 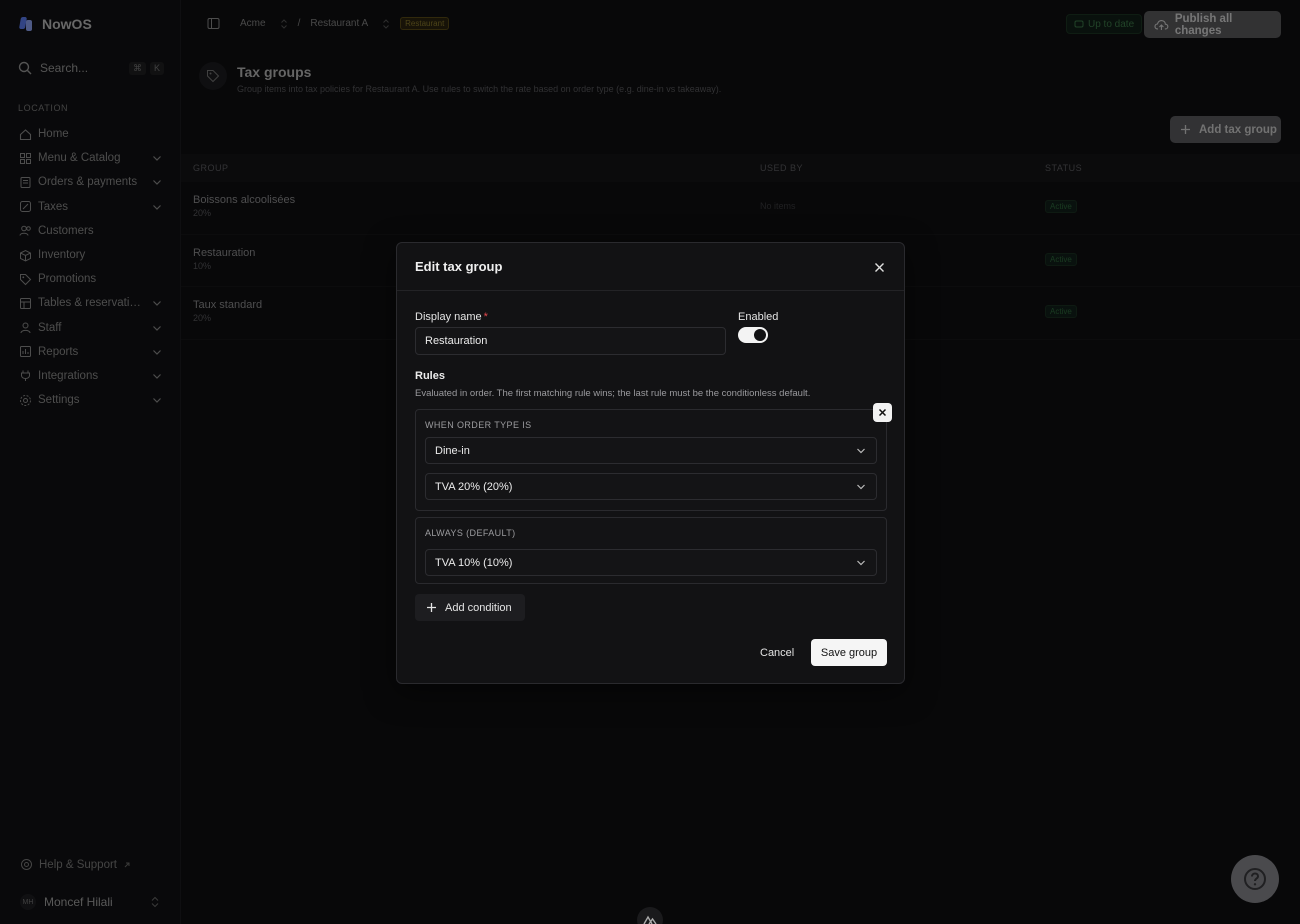 What do you see at coordinates (650, 267) in the screenshot?
I see `dialog-header: Edit tax group` at bounding box center [650, 267].